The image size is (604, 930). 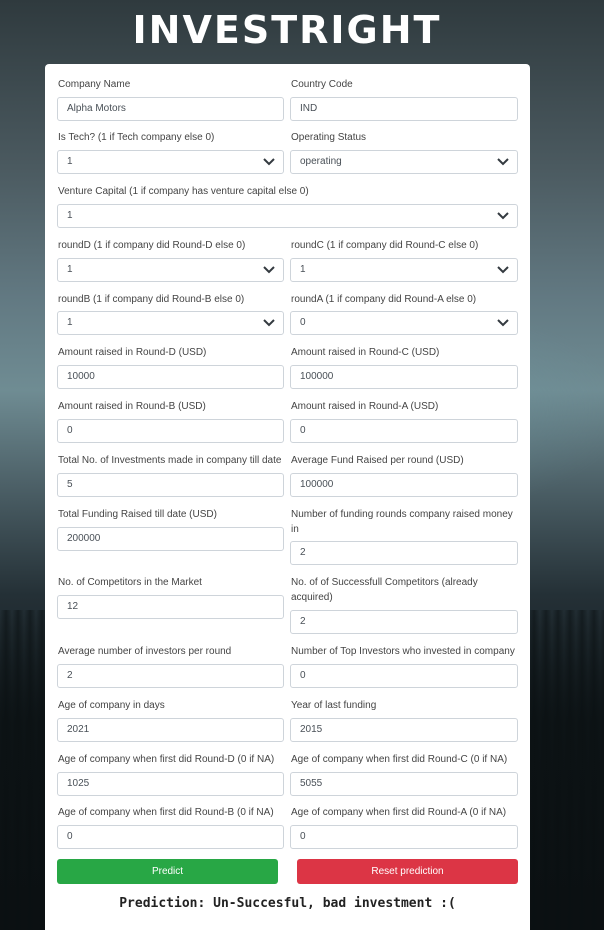 What do you see at coordinates (404, 553) in the screenshot?
I see `num-rounds-input: 2` at bounding box center [404, 553].